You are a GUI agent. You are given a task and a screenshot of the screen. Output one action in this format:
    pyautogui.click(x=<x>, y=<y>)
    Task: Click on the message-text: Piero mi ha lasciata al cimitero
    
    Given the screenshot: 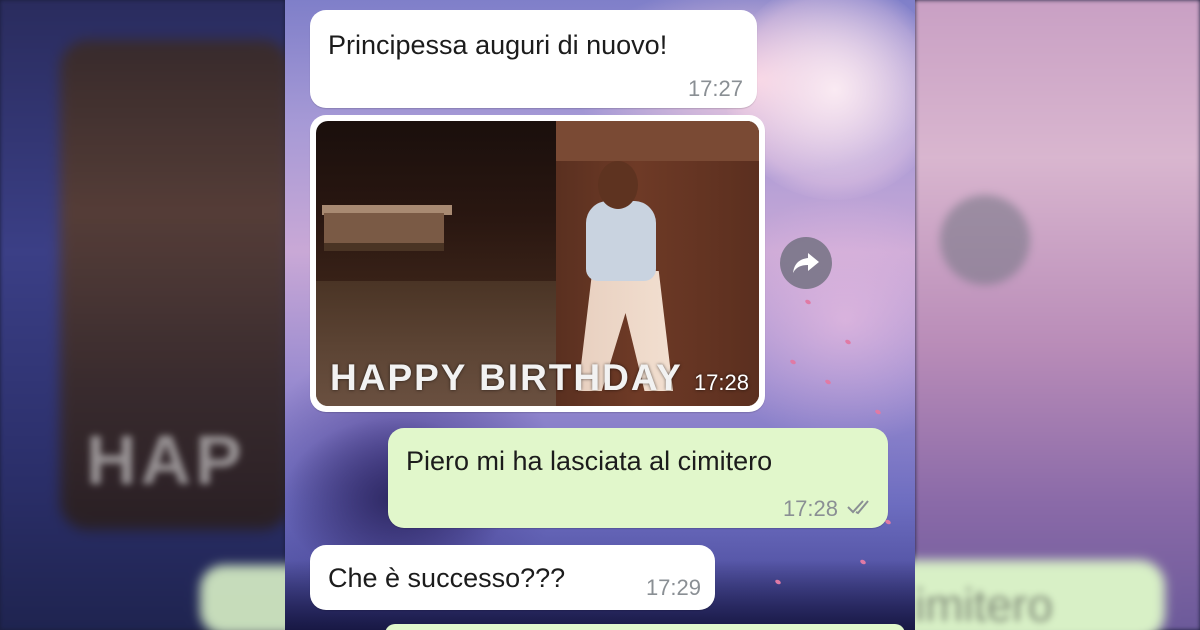 What is the action you would take?
    pyautogui.click(x=589, y=461)
    